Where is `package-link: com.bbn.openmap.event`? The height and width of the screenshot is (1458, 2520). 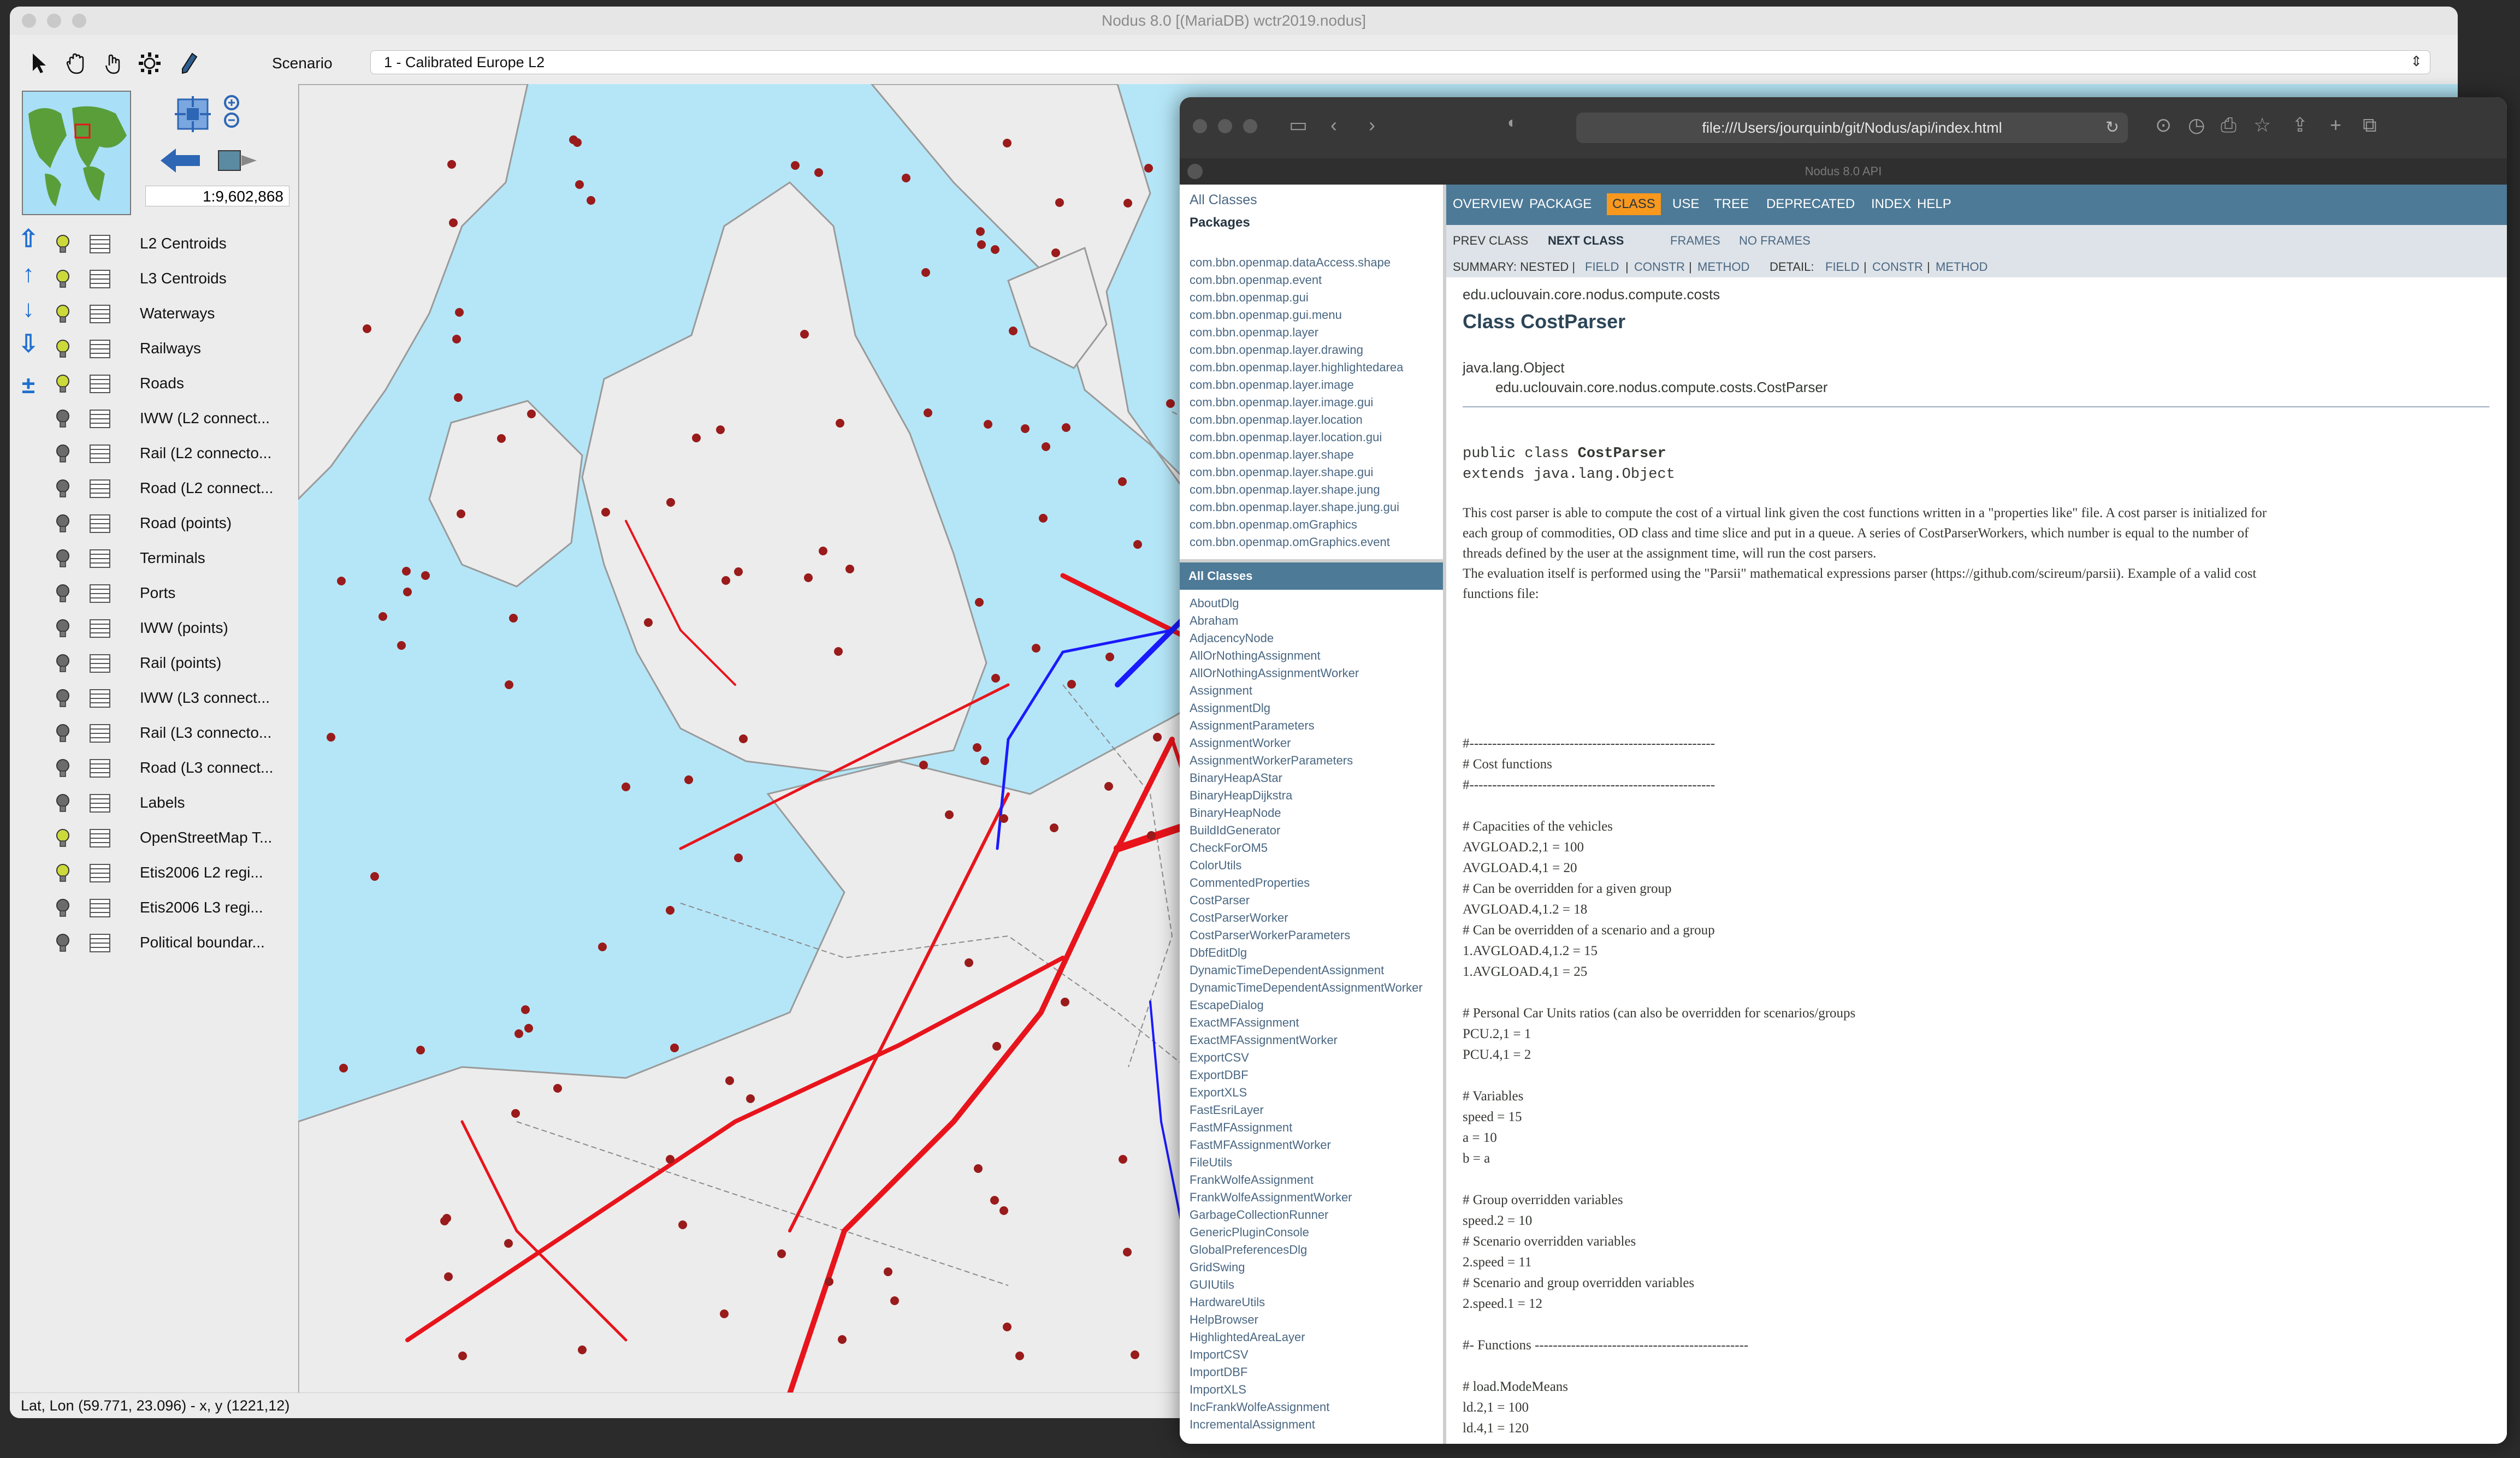 package-link: com.bbn.openmap.event is located at coordinates (1256, 280).